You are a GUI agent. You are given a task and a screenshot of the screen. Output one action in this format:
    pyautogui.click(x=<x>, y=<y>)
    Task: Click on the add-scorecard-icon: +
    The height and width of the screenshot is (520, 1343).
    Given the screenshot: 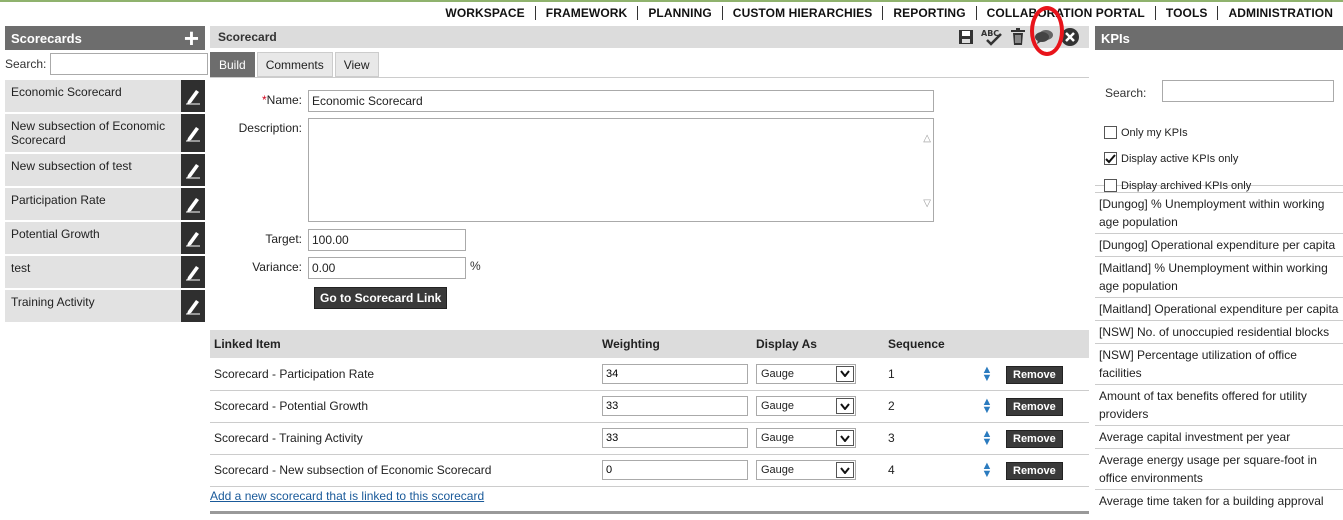 What is the action you would take?
    pyautogui.click(x=191, y=38)
    